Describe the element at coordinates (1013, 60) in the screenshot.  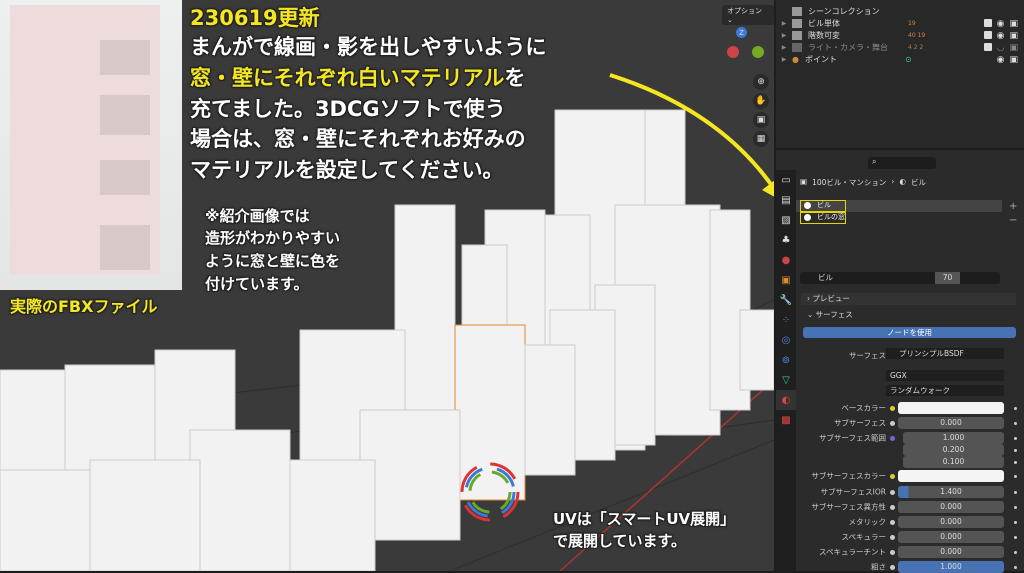
I see `camera-render-icon: ▣` at that location.